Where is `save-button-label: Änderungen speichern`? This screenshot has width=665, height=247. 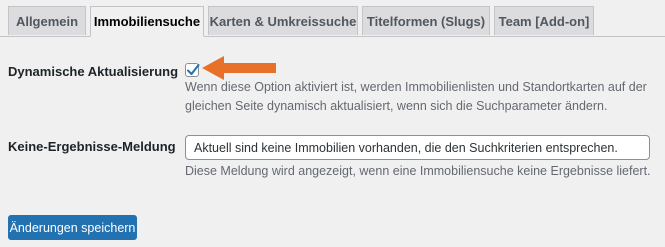 save-button-label: Änderungen speichern is located at coordinates (72, 227).